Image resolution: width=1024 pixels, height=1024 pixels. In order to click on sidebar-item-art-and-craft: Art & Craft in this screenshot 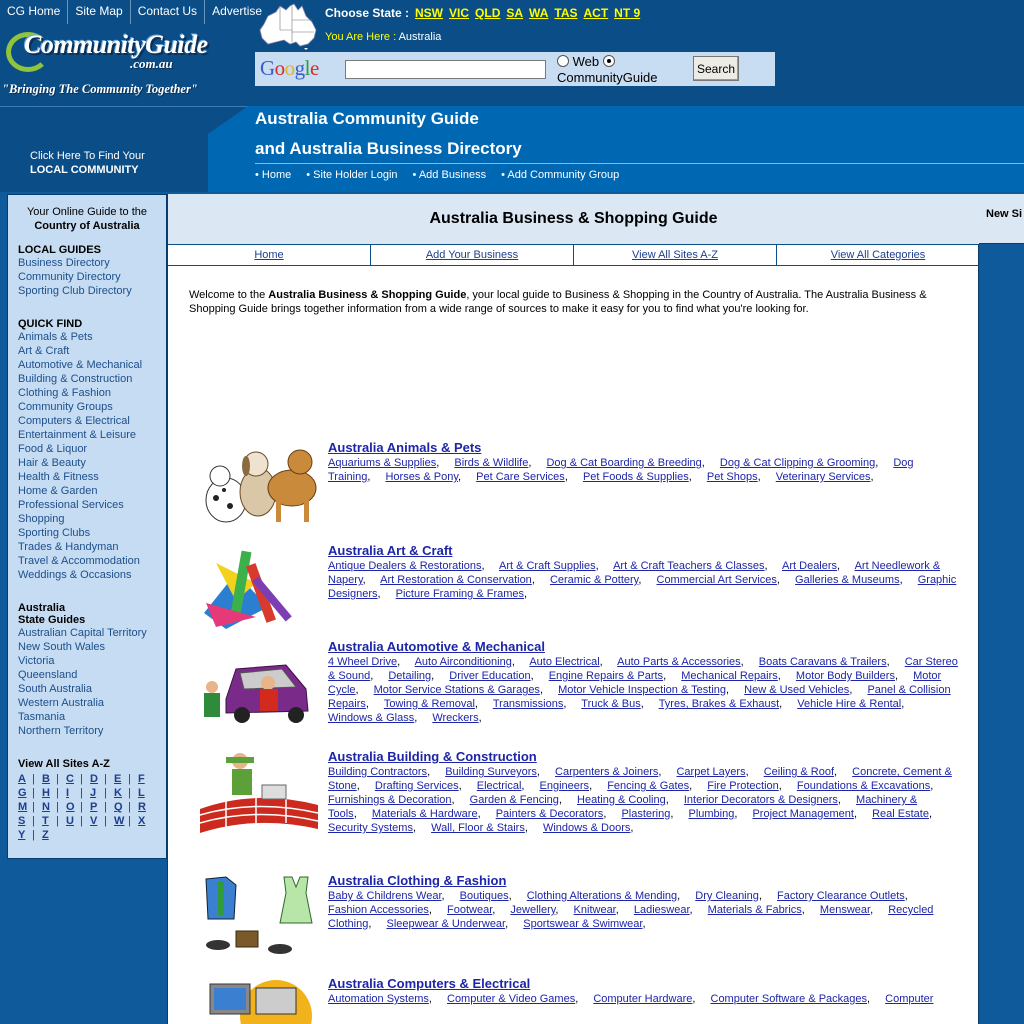, I will do `click(92, 351)`.